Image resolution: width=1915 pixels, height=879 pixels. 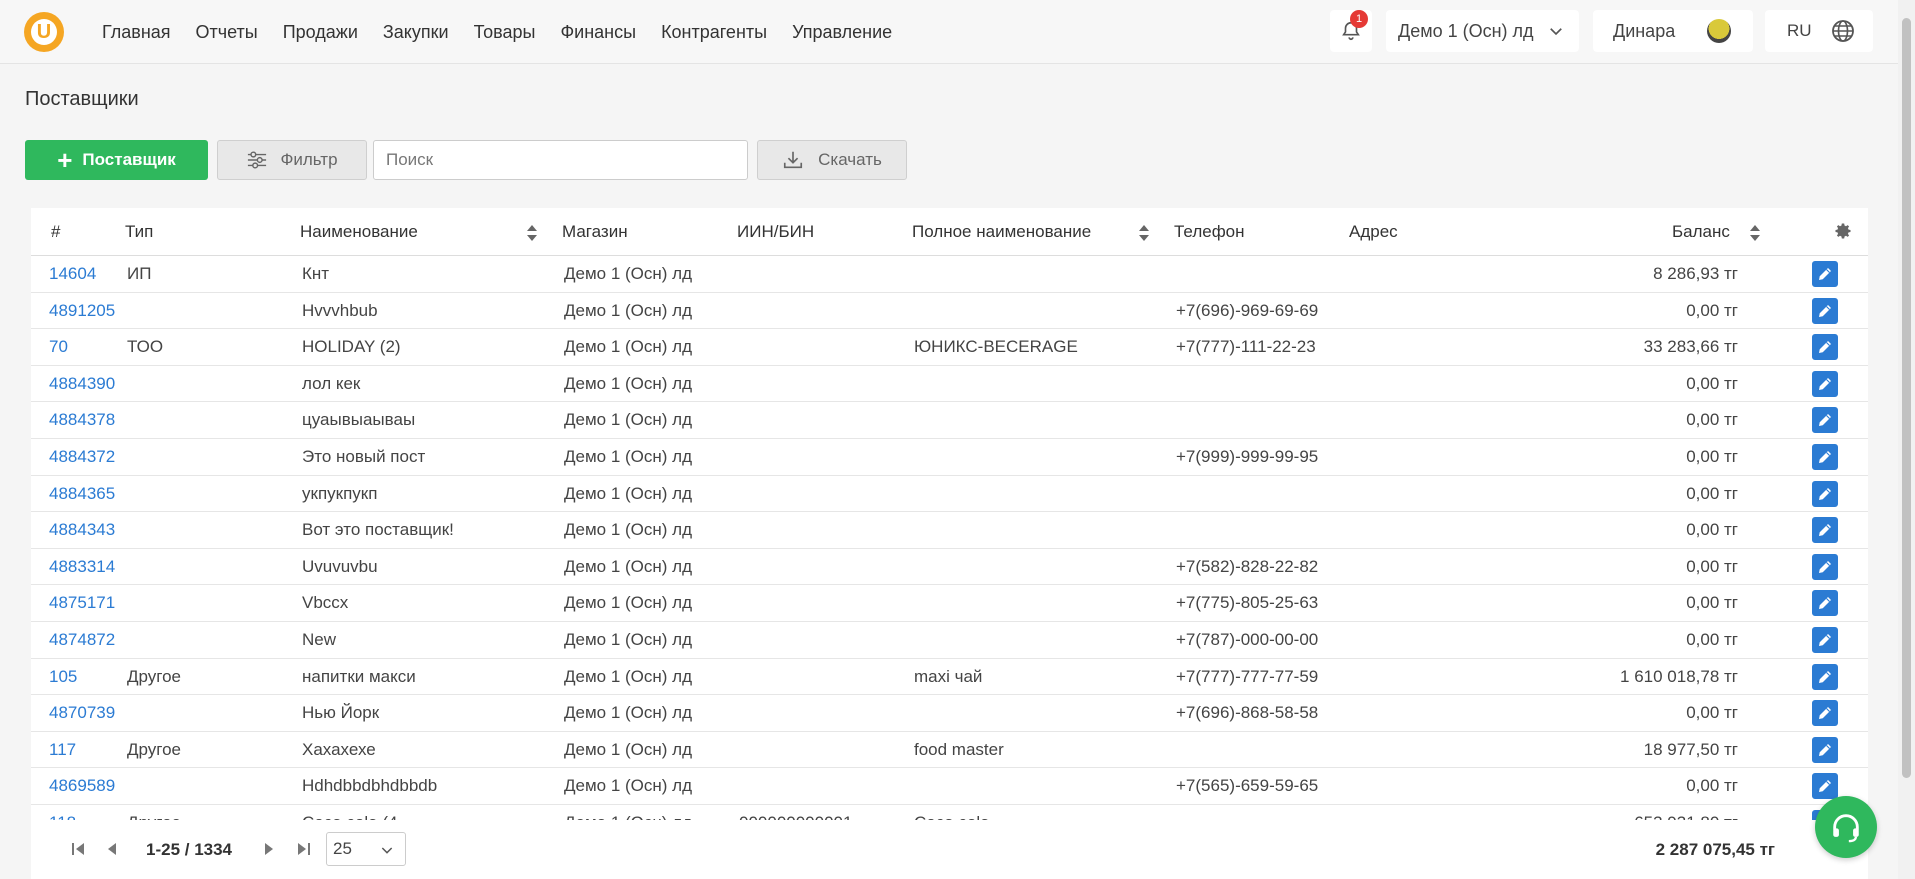 I want to click on download-label: Скачать, so click(x=850, y=159).